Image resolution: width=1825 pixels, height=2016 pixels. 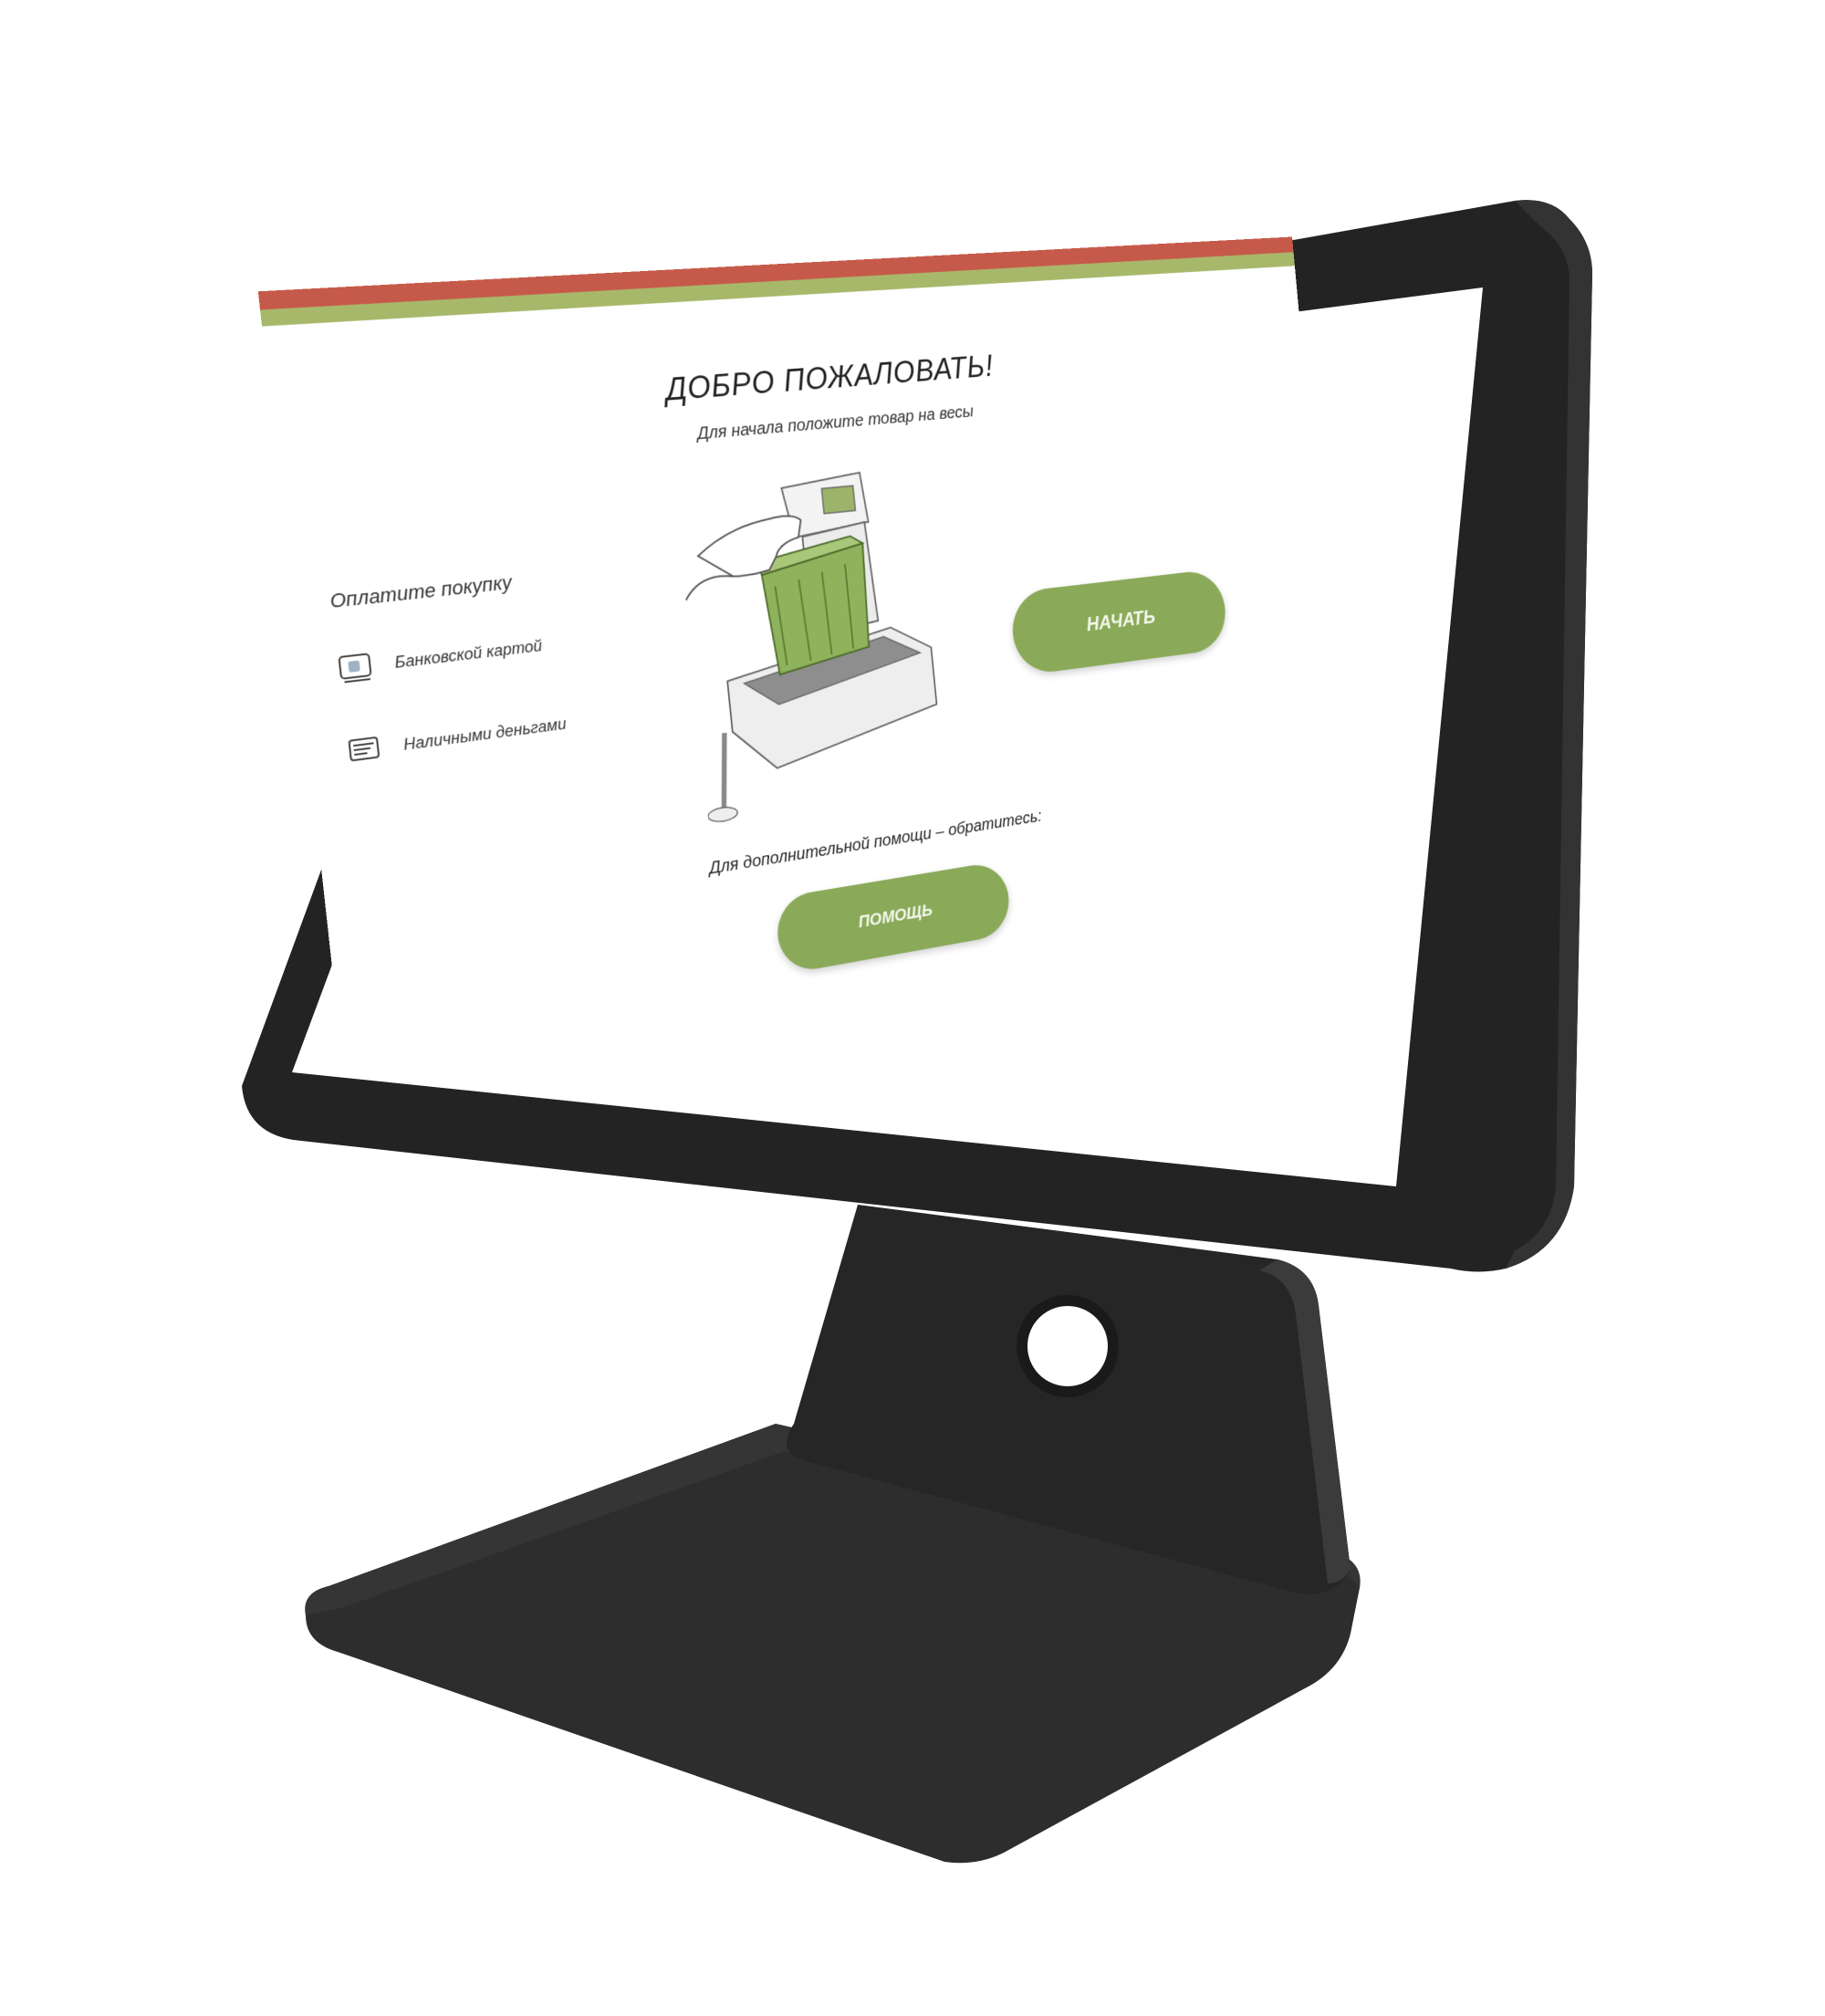 I want to click on payment-heading: Оплатите покупку, so click(x=421, y=591).